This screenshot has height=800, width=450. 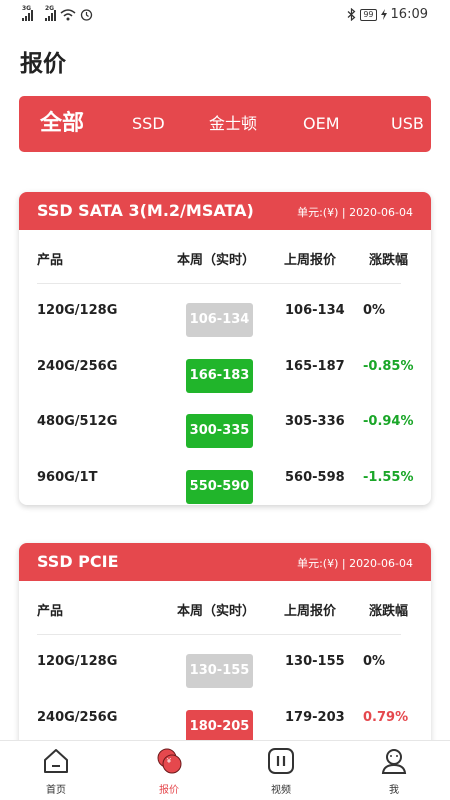 I want to click on current-price-badge: 106-134, so click(x=219, y=320).